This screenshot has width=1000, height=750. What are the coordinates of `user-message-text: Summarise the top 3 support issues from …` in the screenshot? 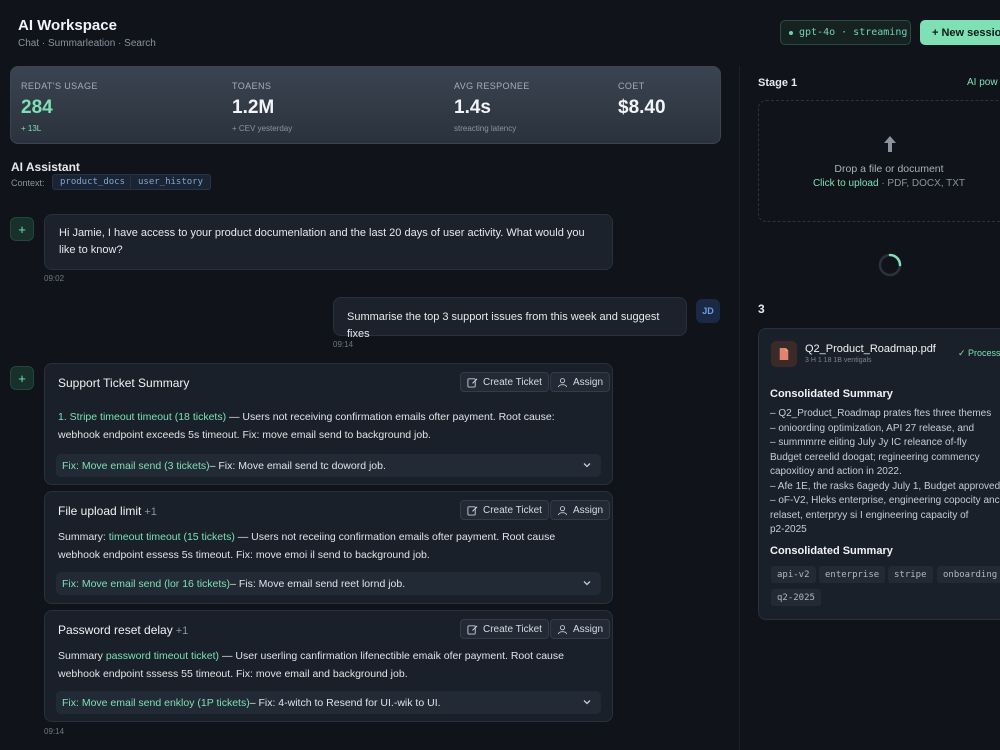 It's located at (503, 325).